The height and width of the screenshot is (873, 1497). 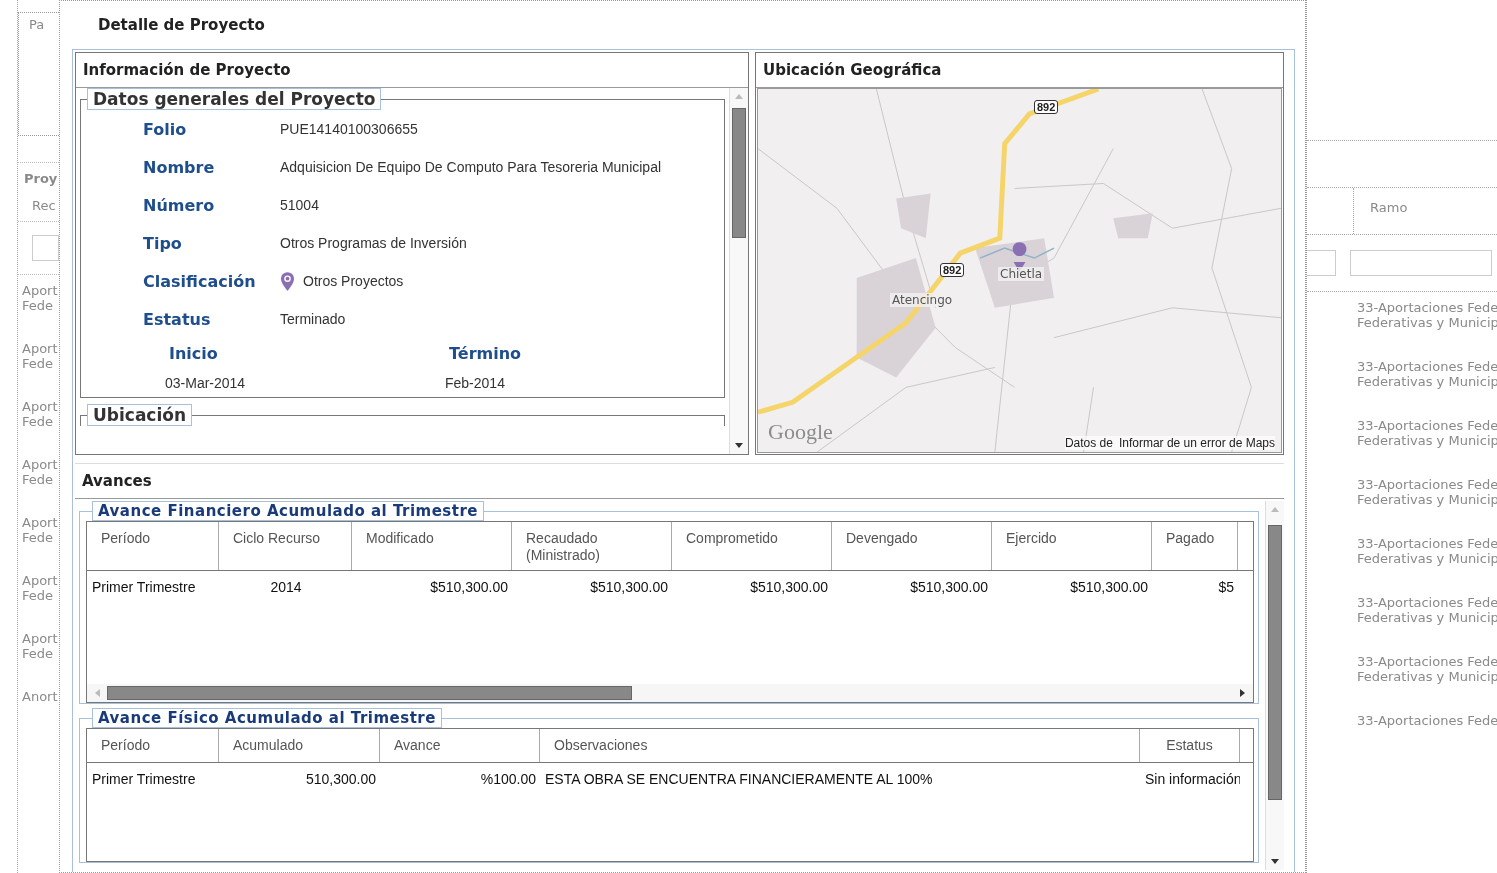 I want to click on column-header: Pagado, so click(x=1195, y=546).